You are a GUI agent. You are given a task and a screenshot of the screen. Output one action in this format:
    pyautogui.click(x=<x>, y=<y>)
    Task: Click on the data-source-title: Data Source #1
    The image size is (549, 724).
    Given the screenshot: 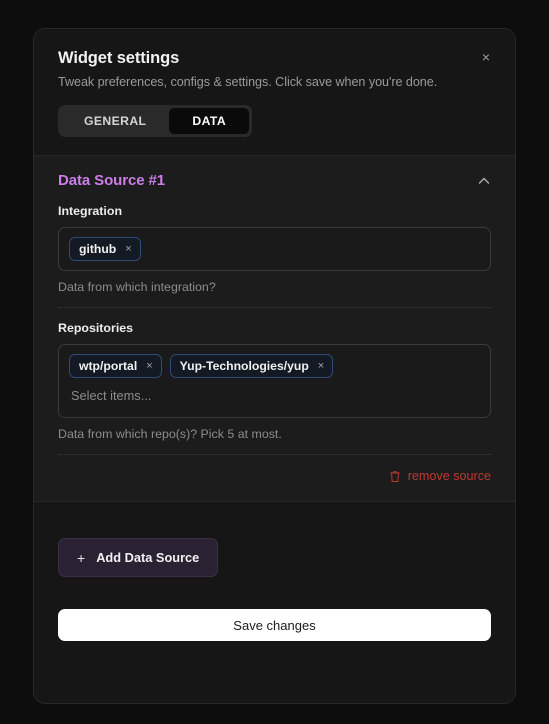 What is the action you would take?
    pyautogui.click(x=111, y=180)
    